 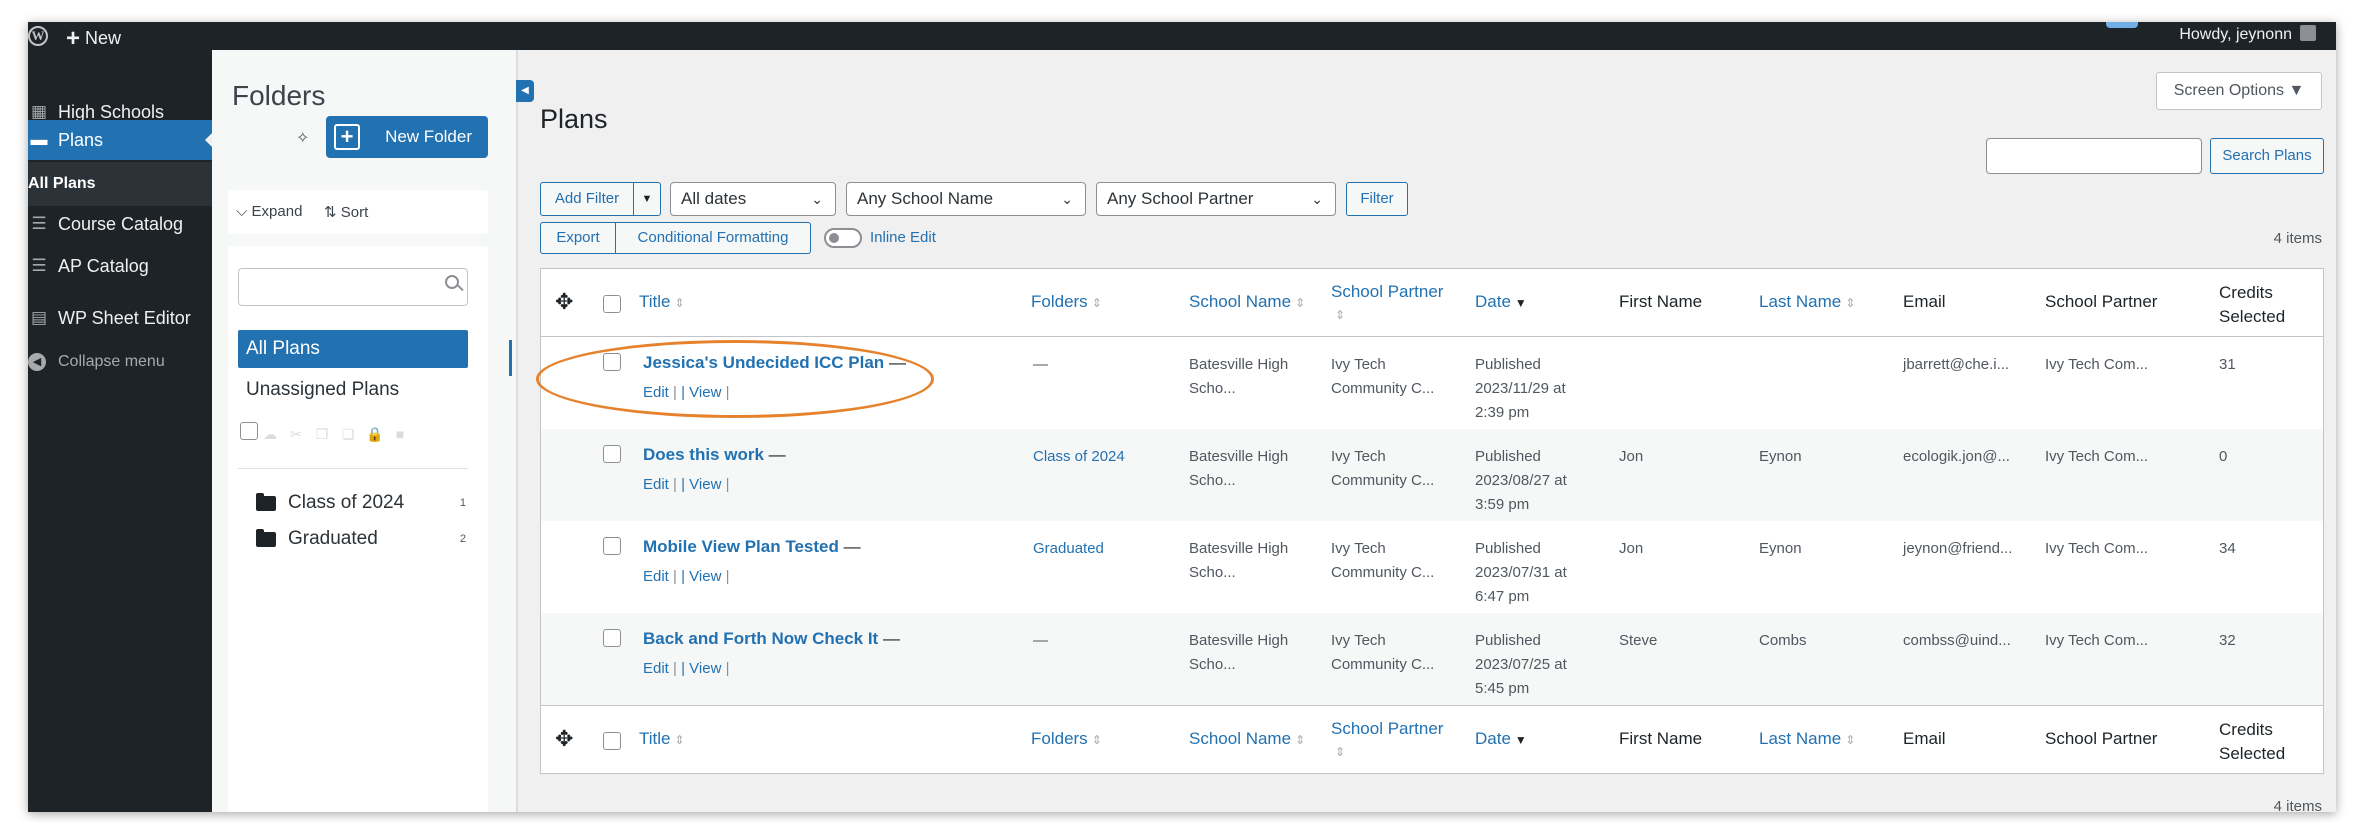 I want to click on column-email: Email, so click(x=1924, y=301).